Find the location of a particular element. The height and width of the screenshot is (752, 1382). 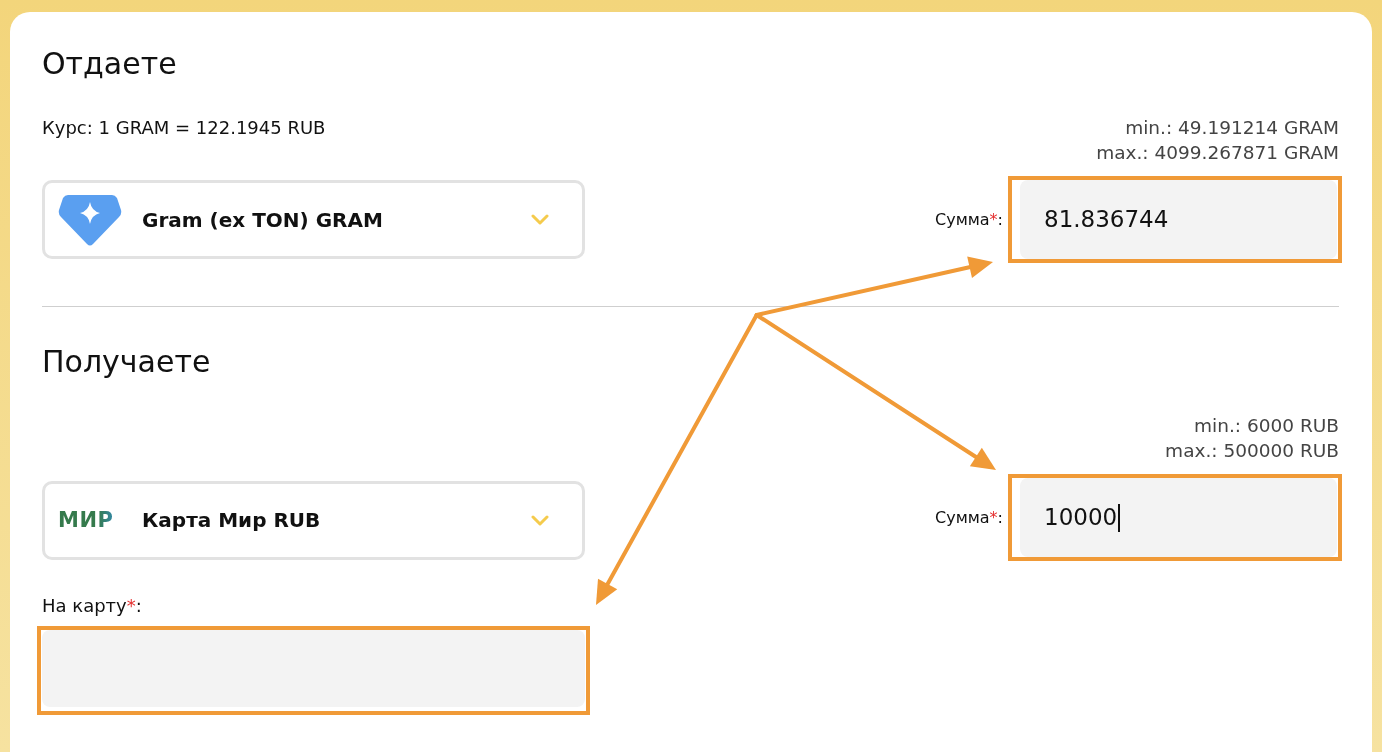

card-number-input is located at coordinates (313, 668).